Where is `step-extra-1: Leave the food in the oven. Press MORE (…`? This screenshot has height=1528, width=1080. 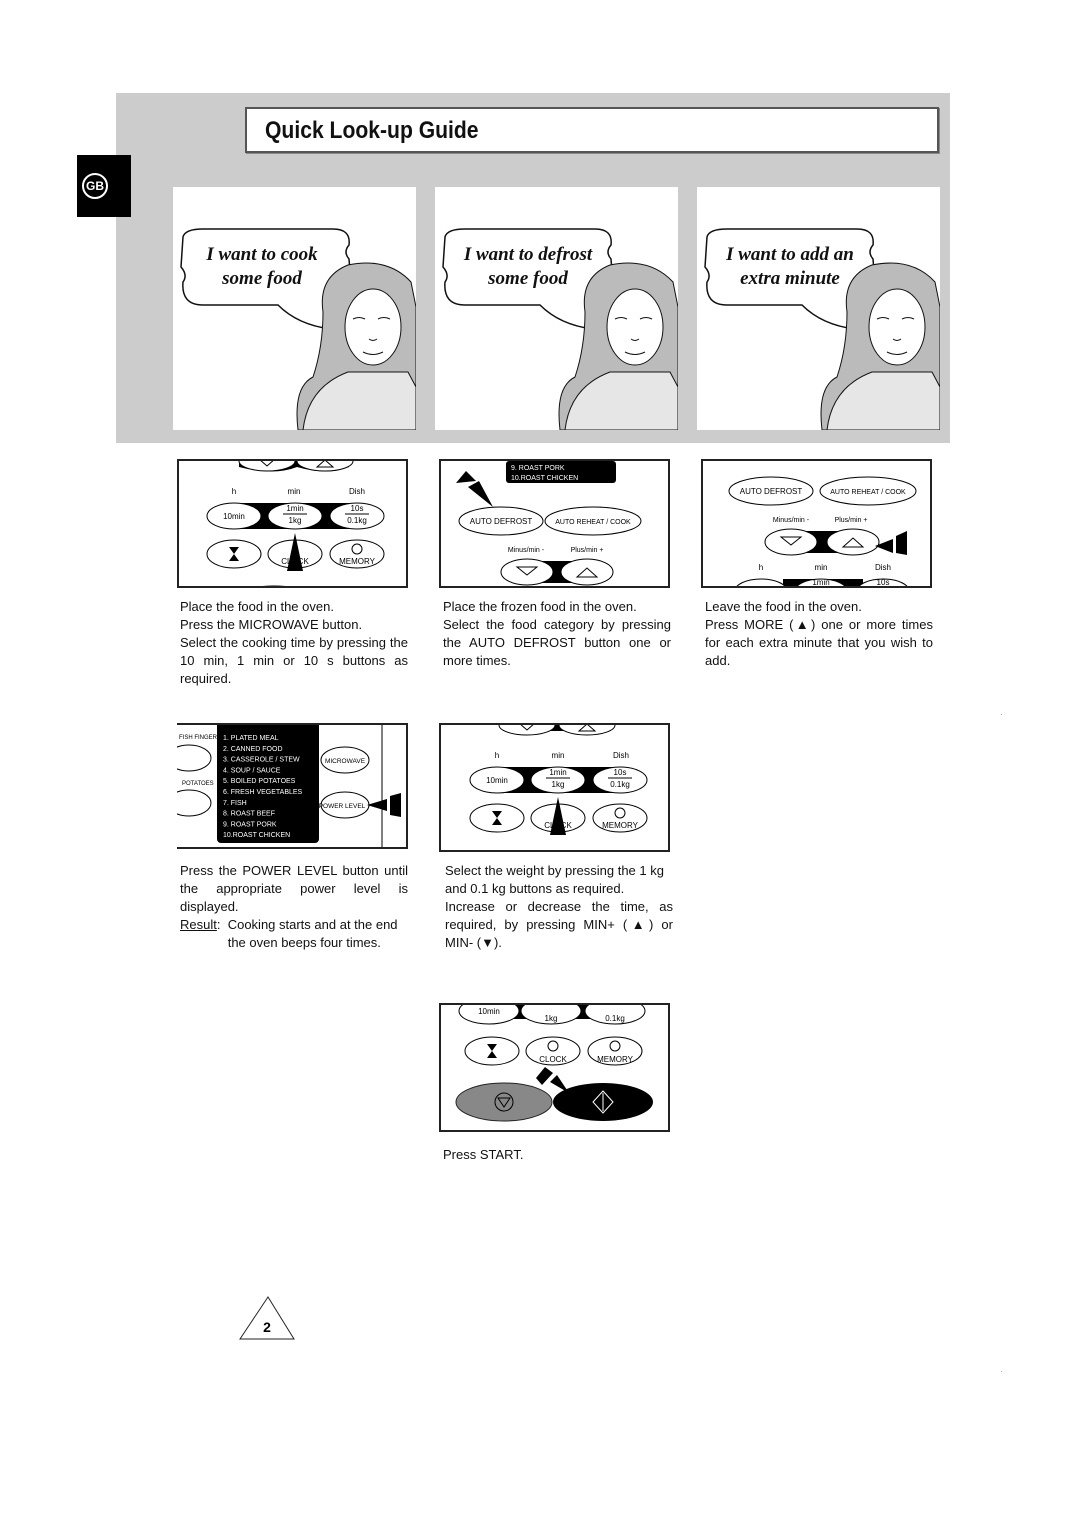
step-extra-1: Leave the food in the oven. Press MORE (… is located at coordinates (819, 633).